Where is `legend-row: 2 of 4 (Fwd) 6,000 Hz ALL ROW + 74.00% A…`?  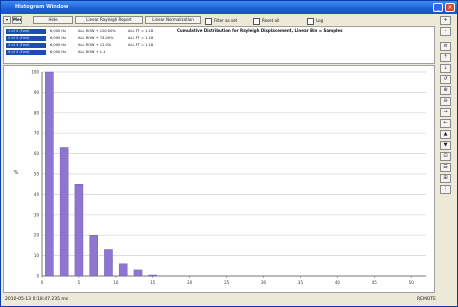 legend-row: 2 of 4 (Fwd) 6,000 Hz ALL ROW + 74.00% A… is located at coordinates (86, 39).